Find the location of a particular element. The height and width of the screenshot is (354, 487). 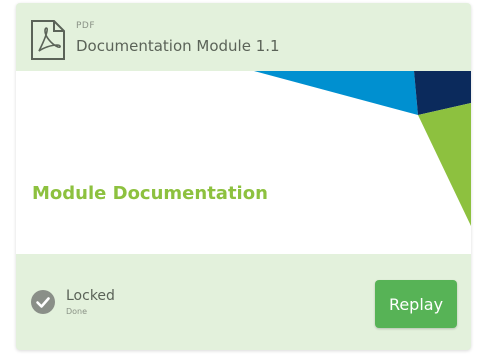

thumb-green-shape is located at coordinates (444, 164).